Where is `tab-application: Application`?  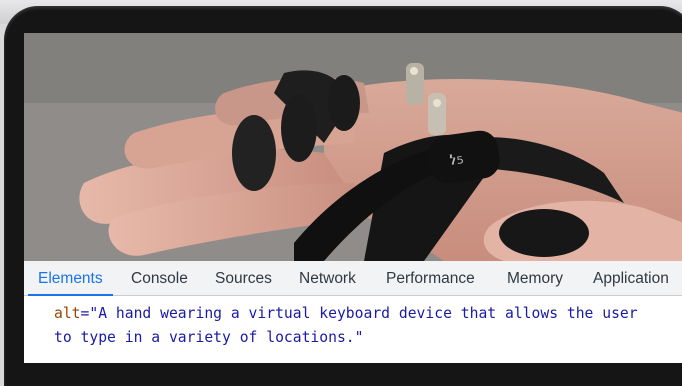 tab-application: Application is located at coordinates (631, 278).